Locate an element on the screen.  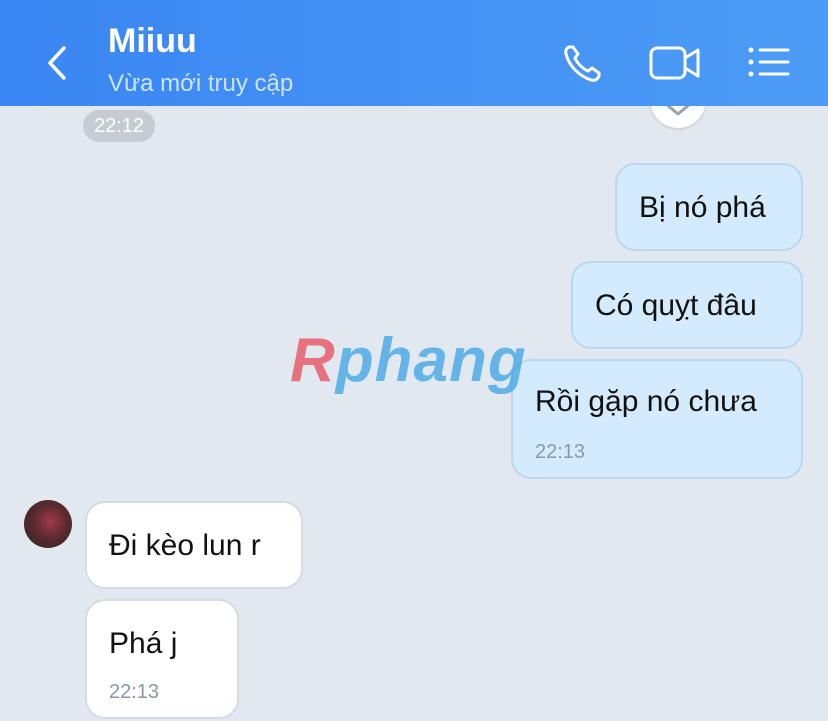
phone-icon is located at coordinates (582, 63).